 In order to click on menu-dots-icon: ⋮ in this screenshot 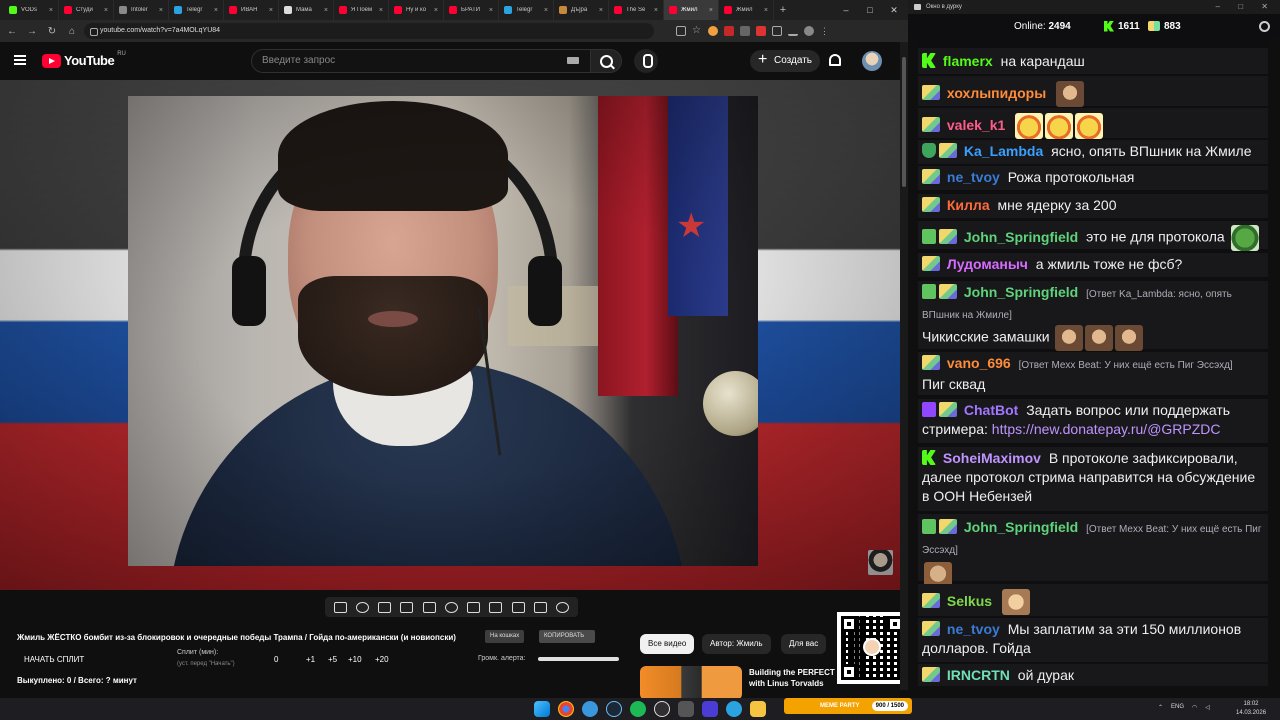, I will do `click(825, 31)`.